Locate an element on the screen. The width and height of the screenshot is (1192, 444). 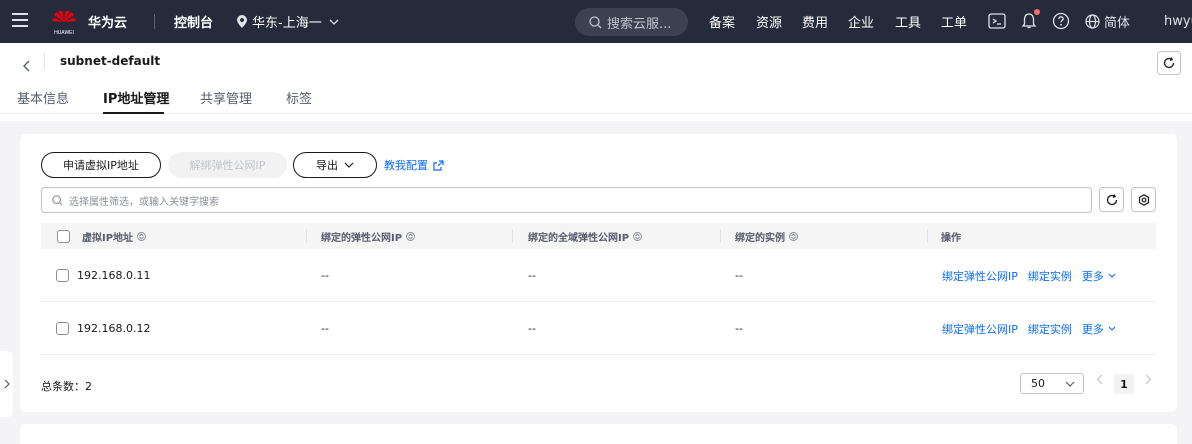
terminal-icon is located at coordinates (997, 21).